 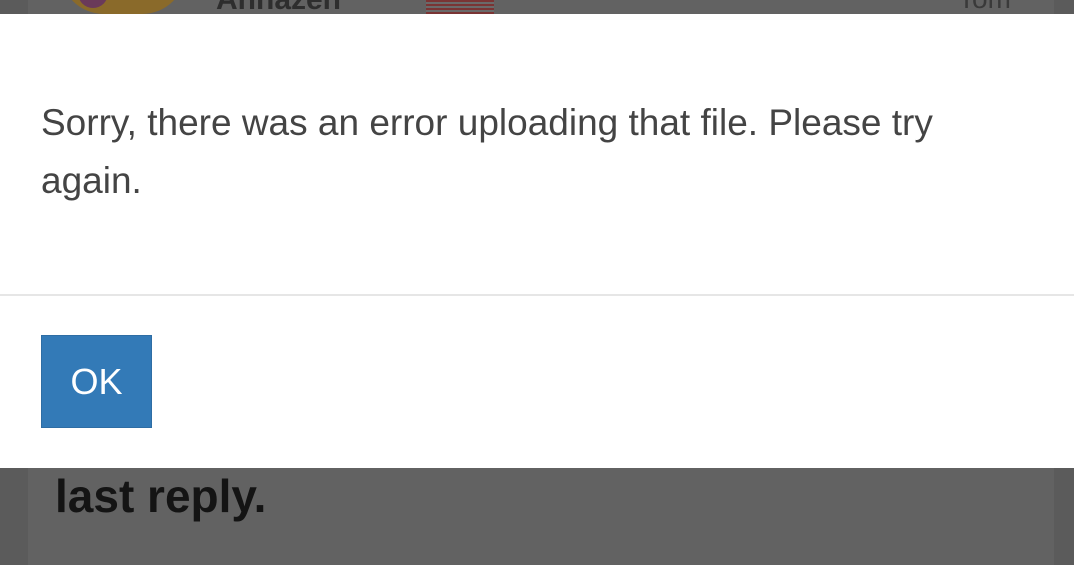 I want to click on ok-button: OK, so click(x=96, y=381).